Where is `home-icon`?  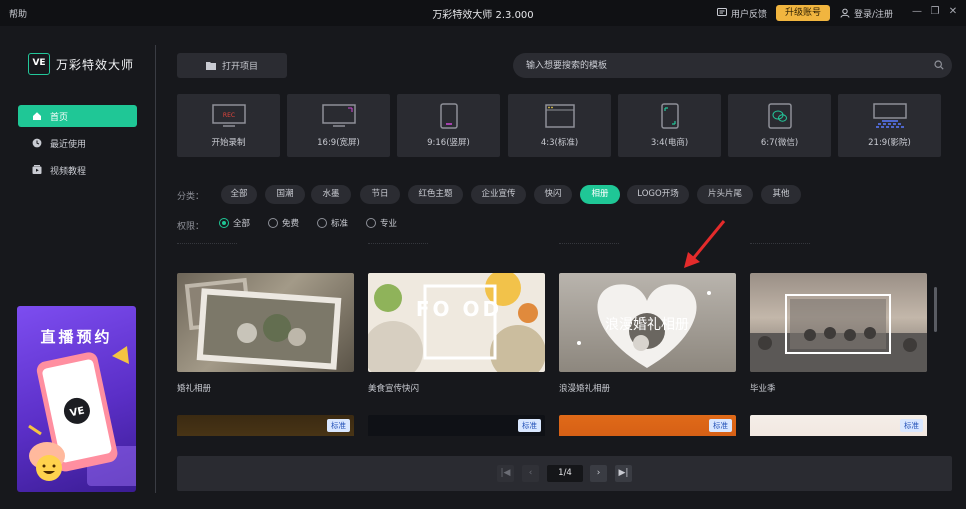
home-icon is located at coordinates (37, 116).